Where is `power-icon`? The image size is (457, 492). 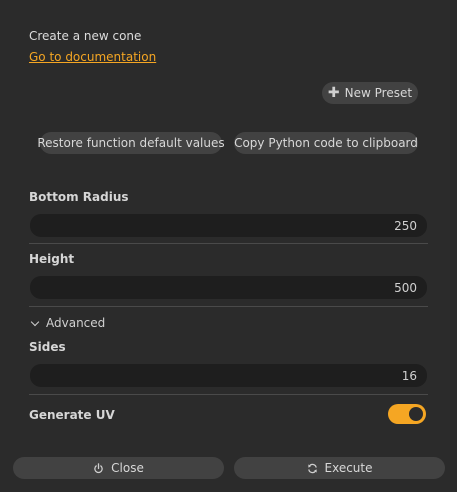 power-icon is located at coordinates (98, 468).